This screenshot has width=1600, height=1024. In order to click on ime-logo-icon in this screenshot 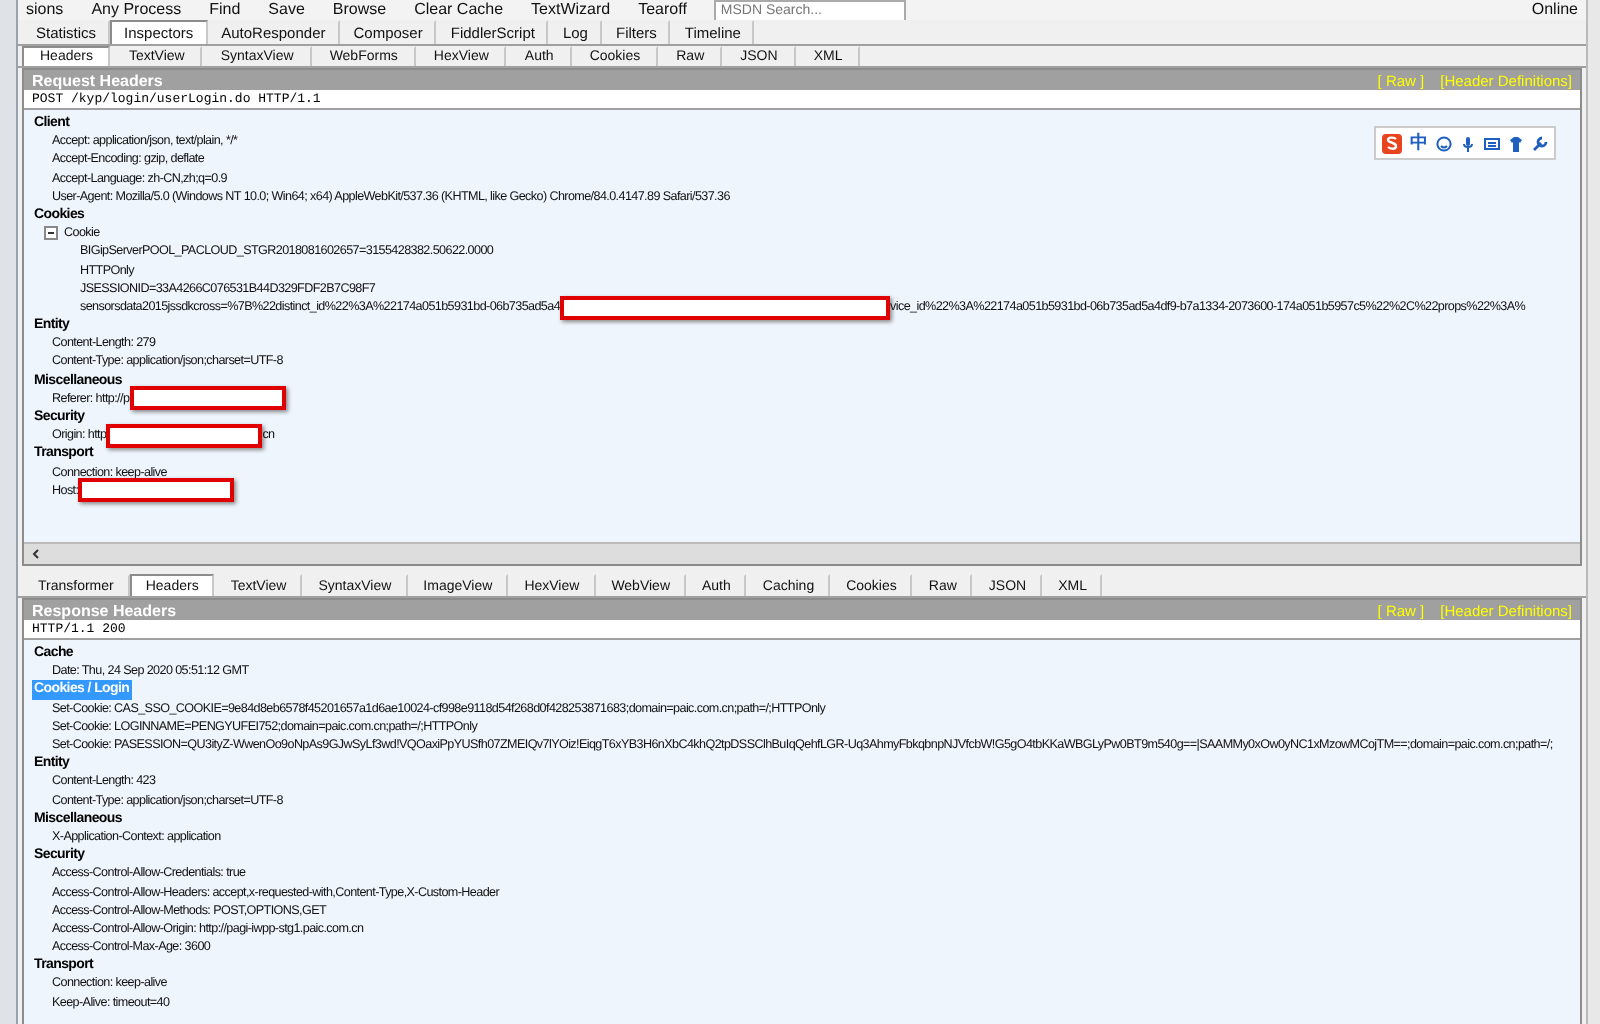, I will do `click(1392, 143)`.